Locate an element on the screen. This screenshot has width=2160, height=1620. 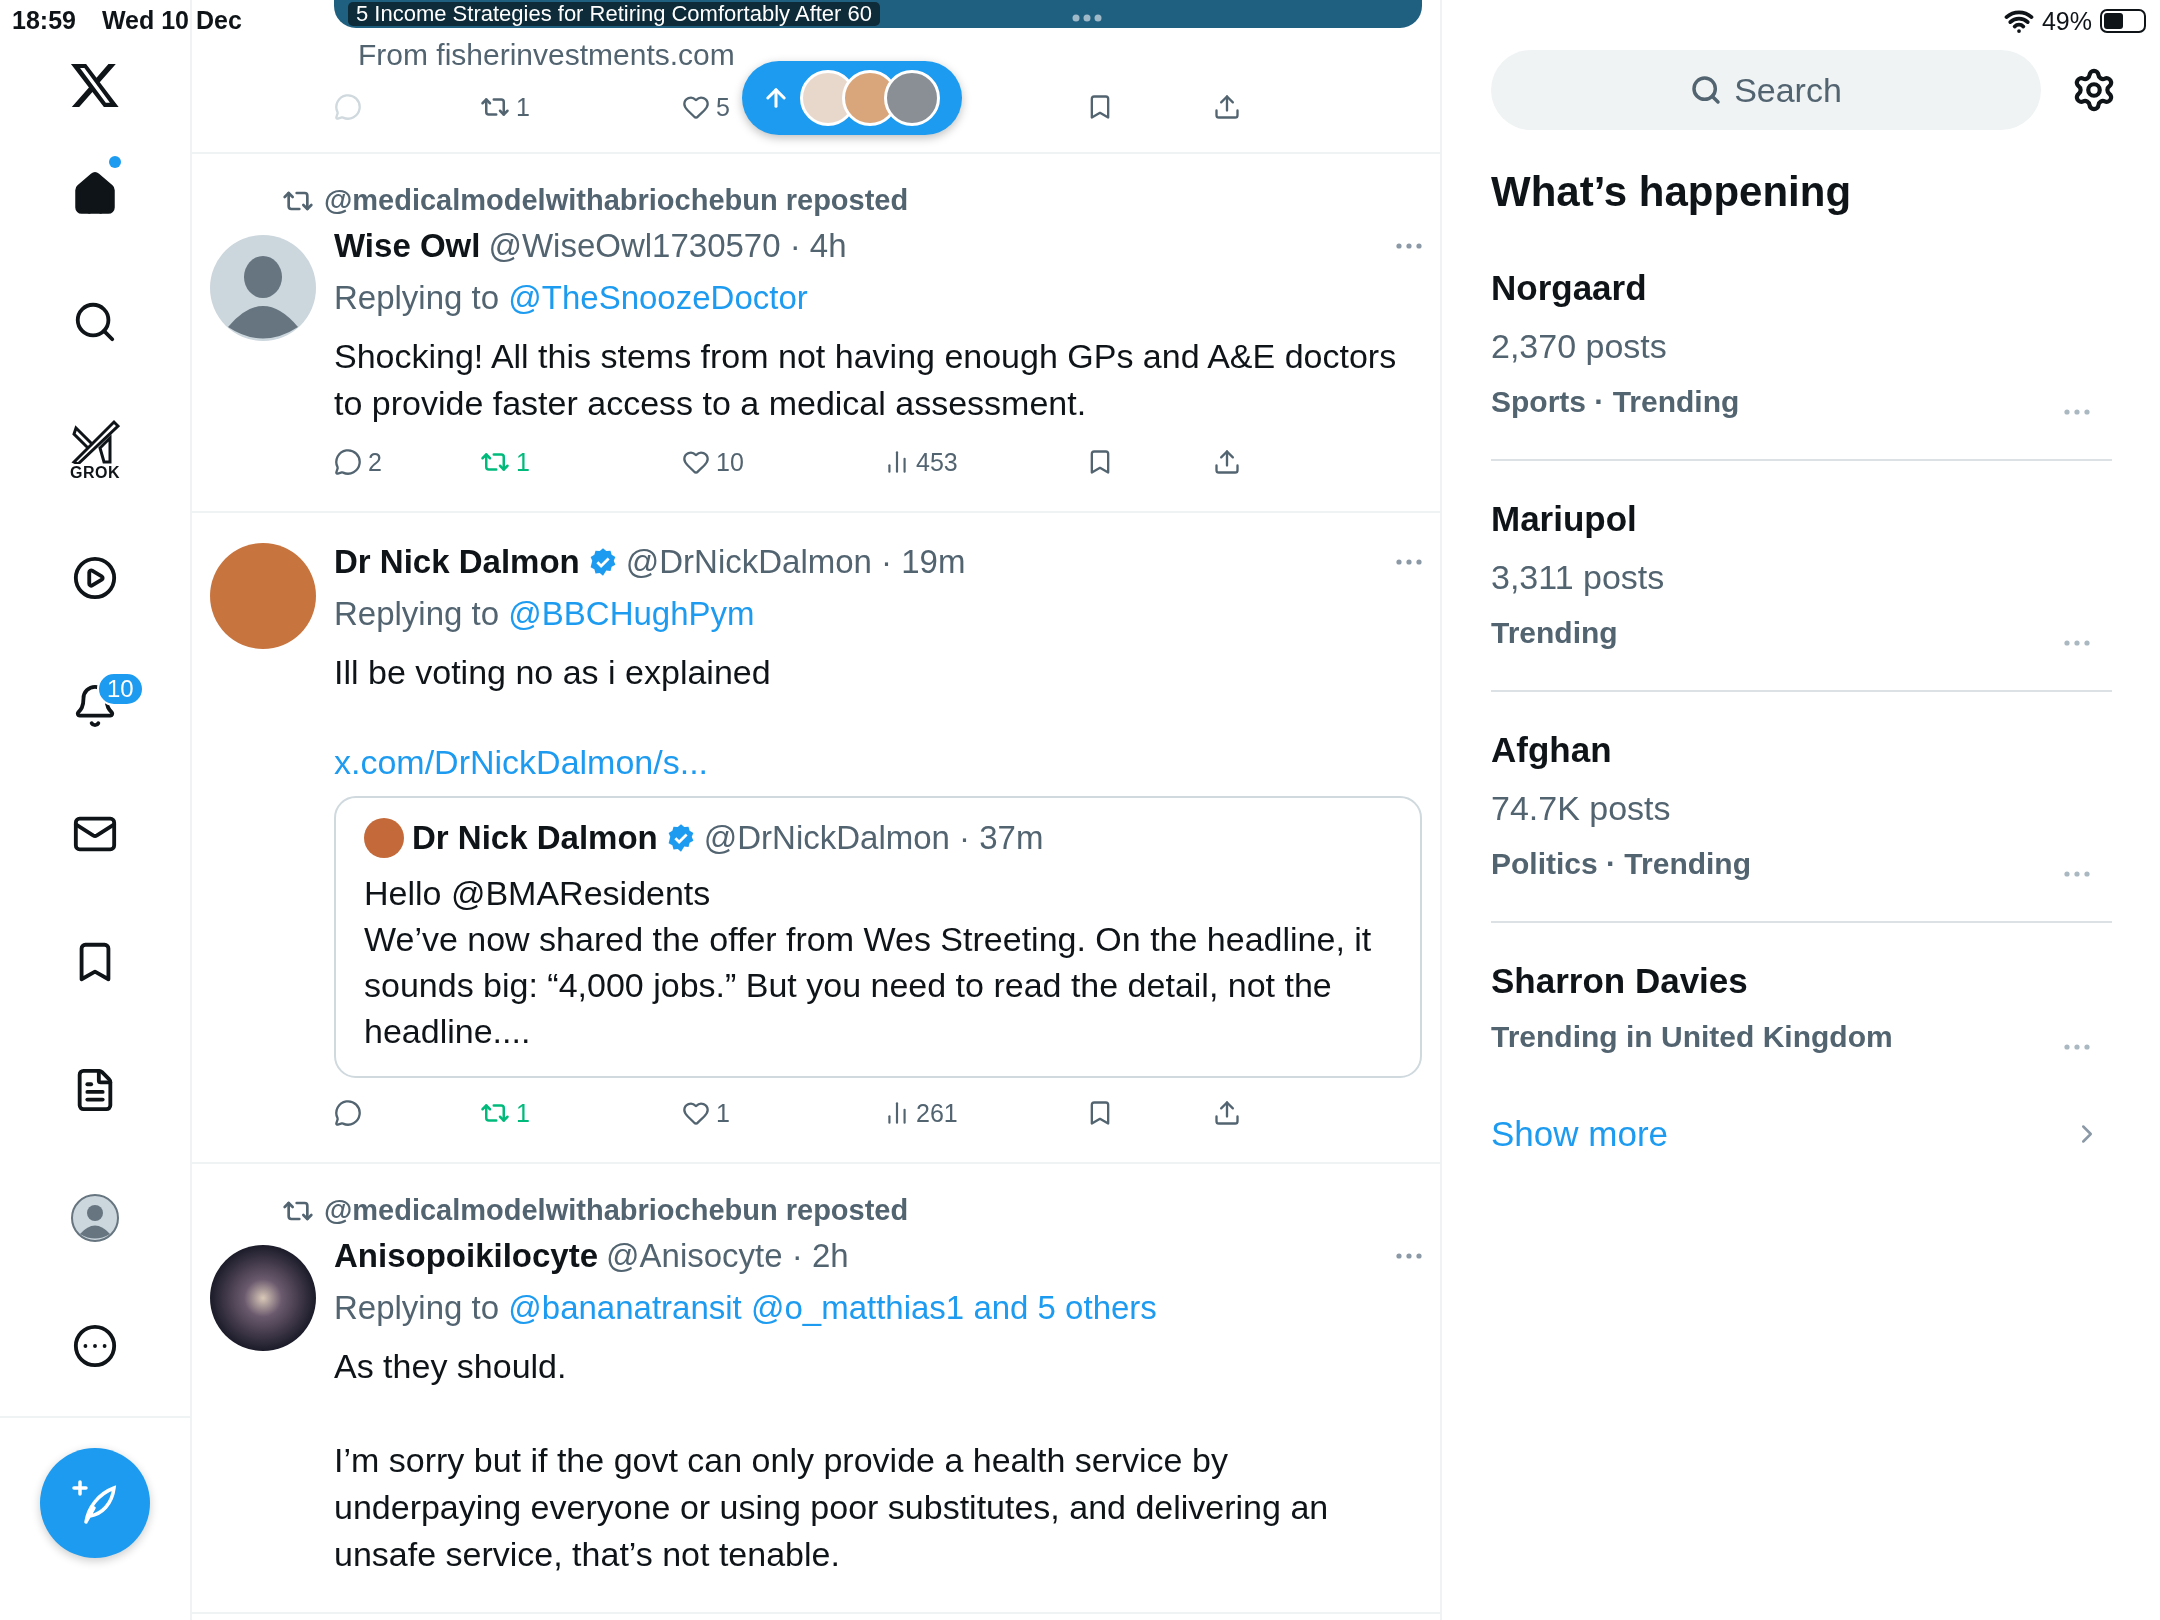
trend-post-count: 3,311 posts is located at coordinates (1578, 577).